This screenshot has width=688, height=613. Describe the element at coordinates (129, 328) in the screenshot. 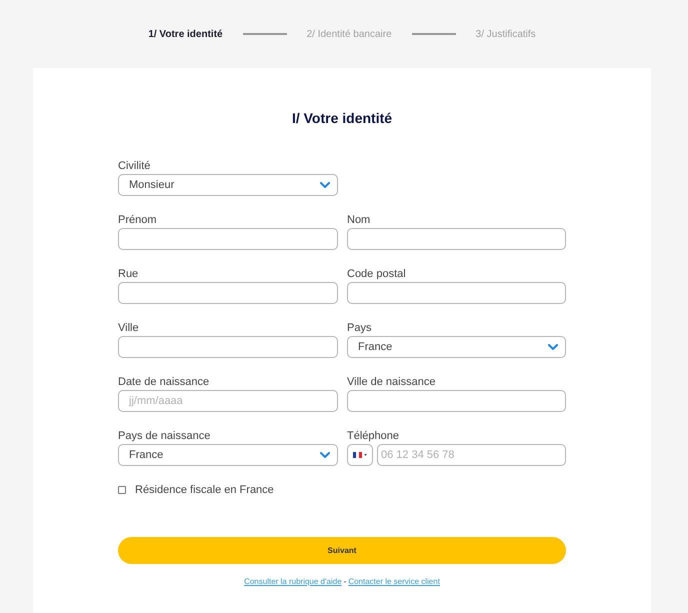

I see `field-label: Ville` at that location.